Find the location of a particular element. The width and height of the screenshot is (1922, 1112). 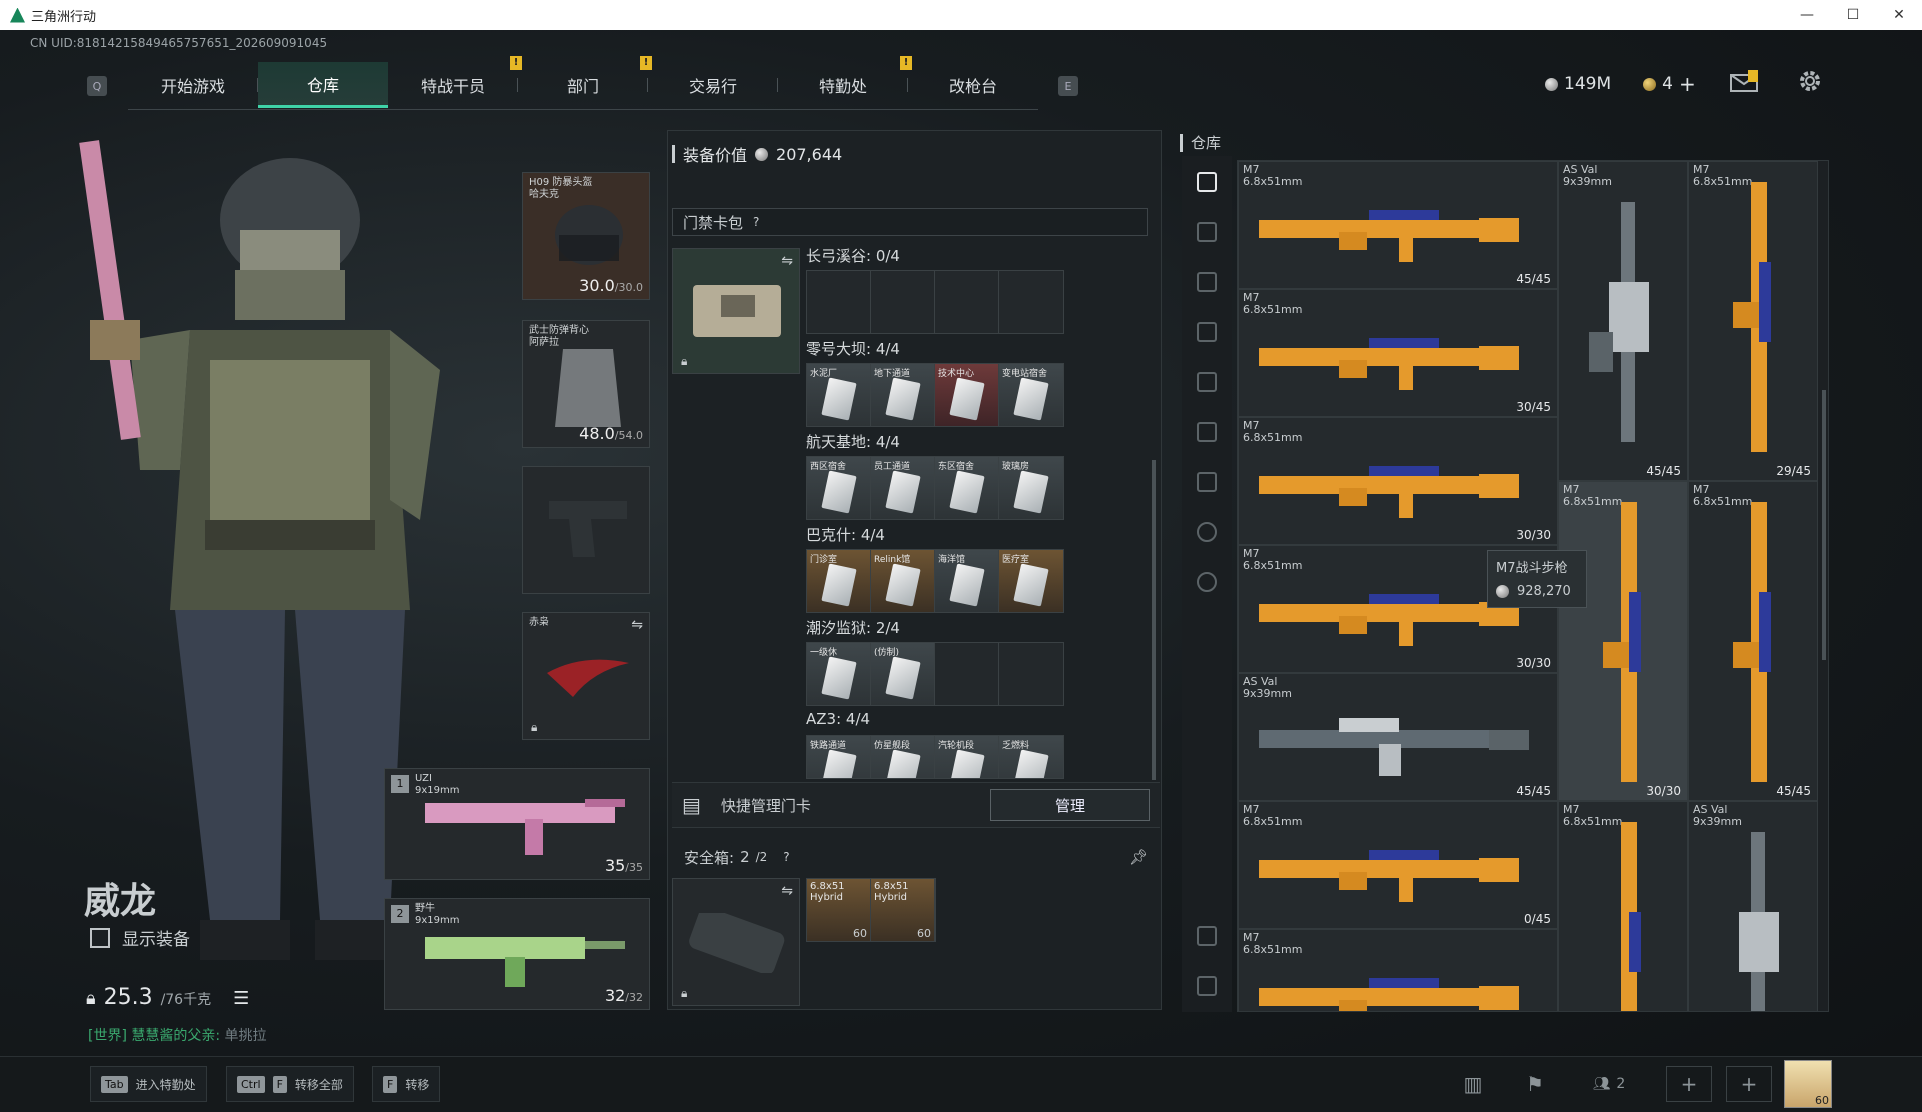

weapon-item: M7 6.8x51mm 29/45 is located at coordinates (1753, 321).